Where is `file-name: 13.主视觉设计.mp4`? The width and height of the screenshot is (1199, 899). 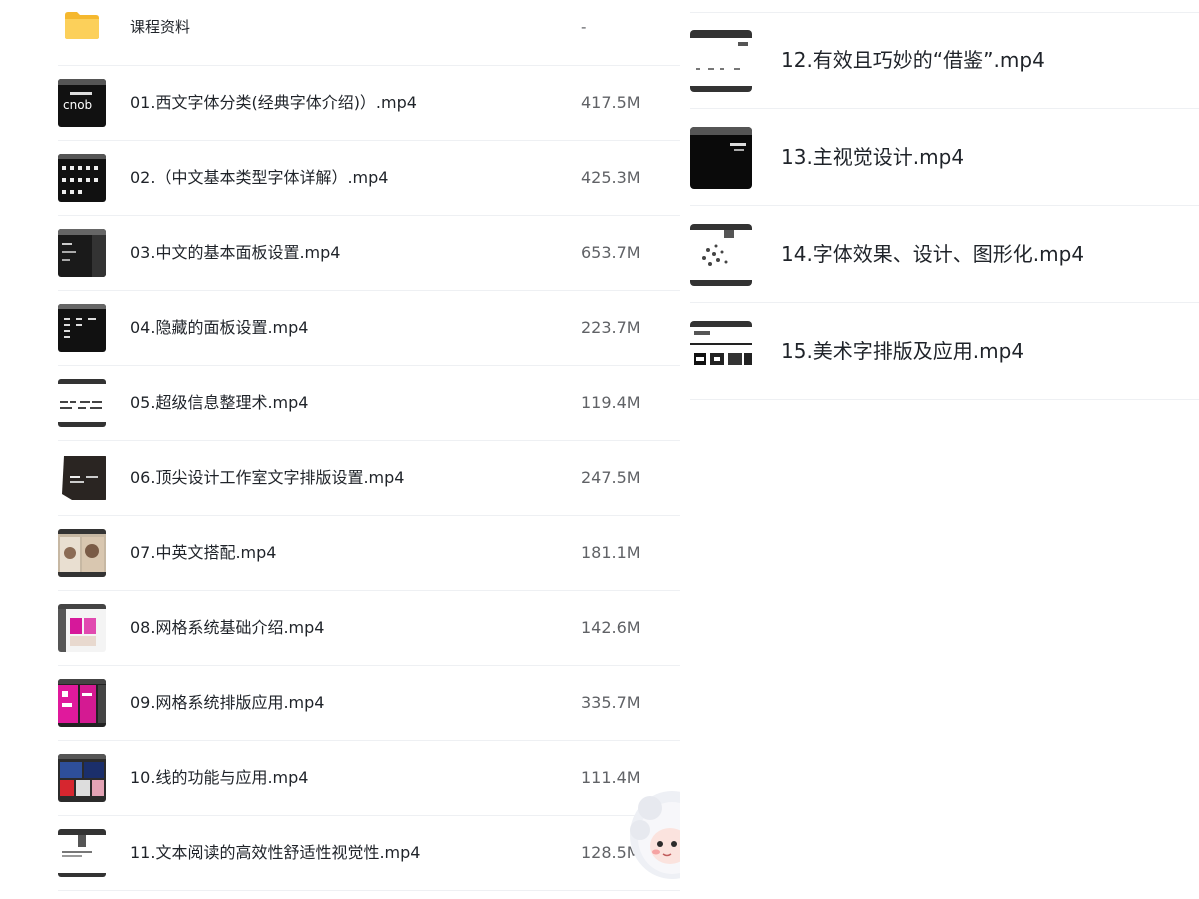 file-name: 13.主视觉设计.mp4 is located at coordinates (873, 157).